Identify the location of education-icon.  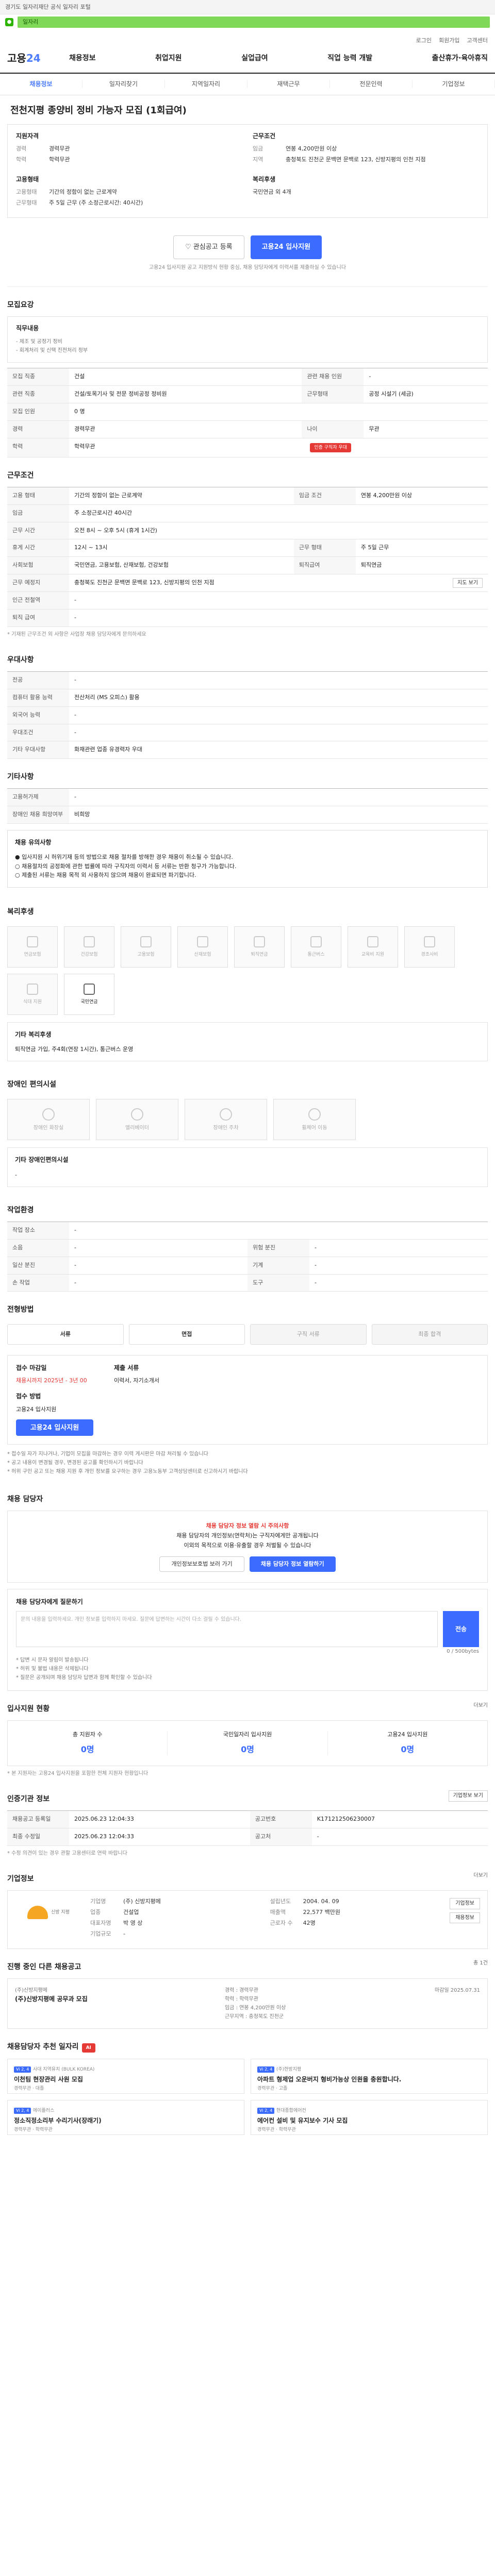
(373, 941).